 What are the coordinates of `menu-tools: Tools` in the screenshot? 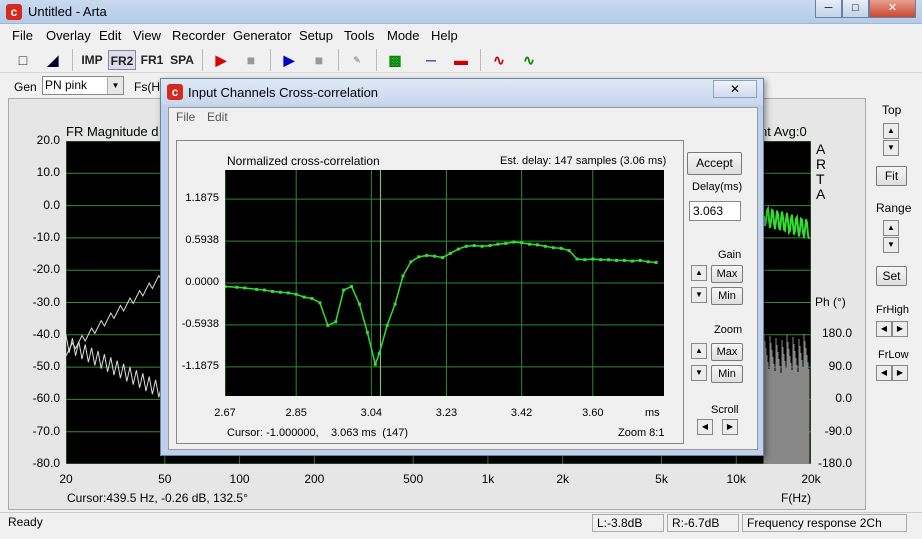 It's located at (359, 35).